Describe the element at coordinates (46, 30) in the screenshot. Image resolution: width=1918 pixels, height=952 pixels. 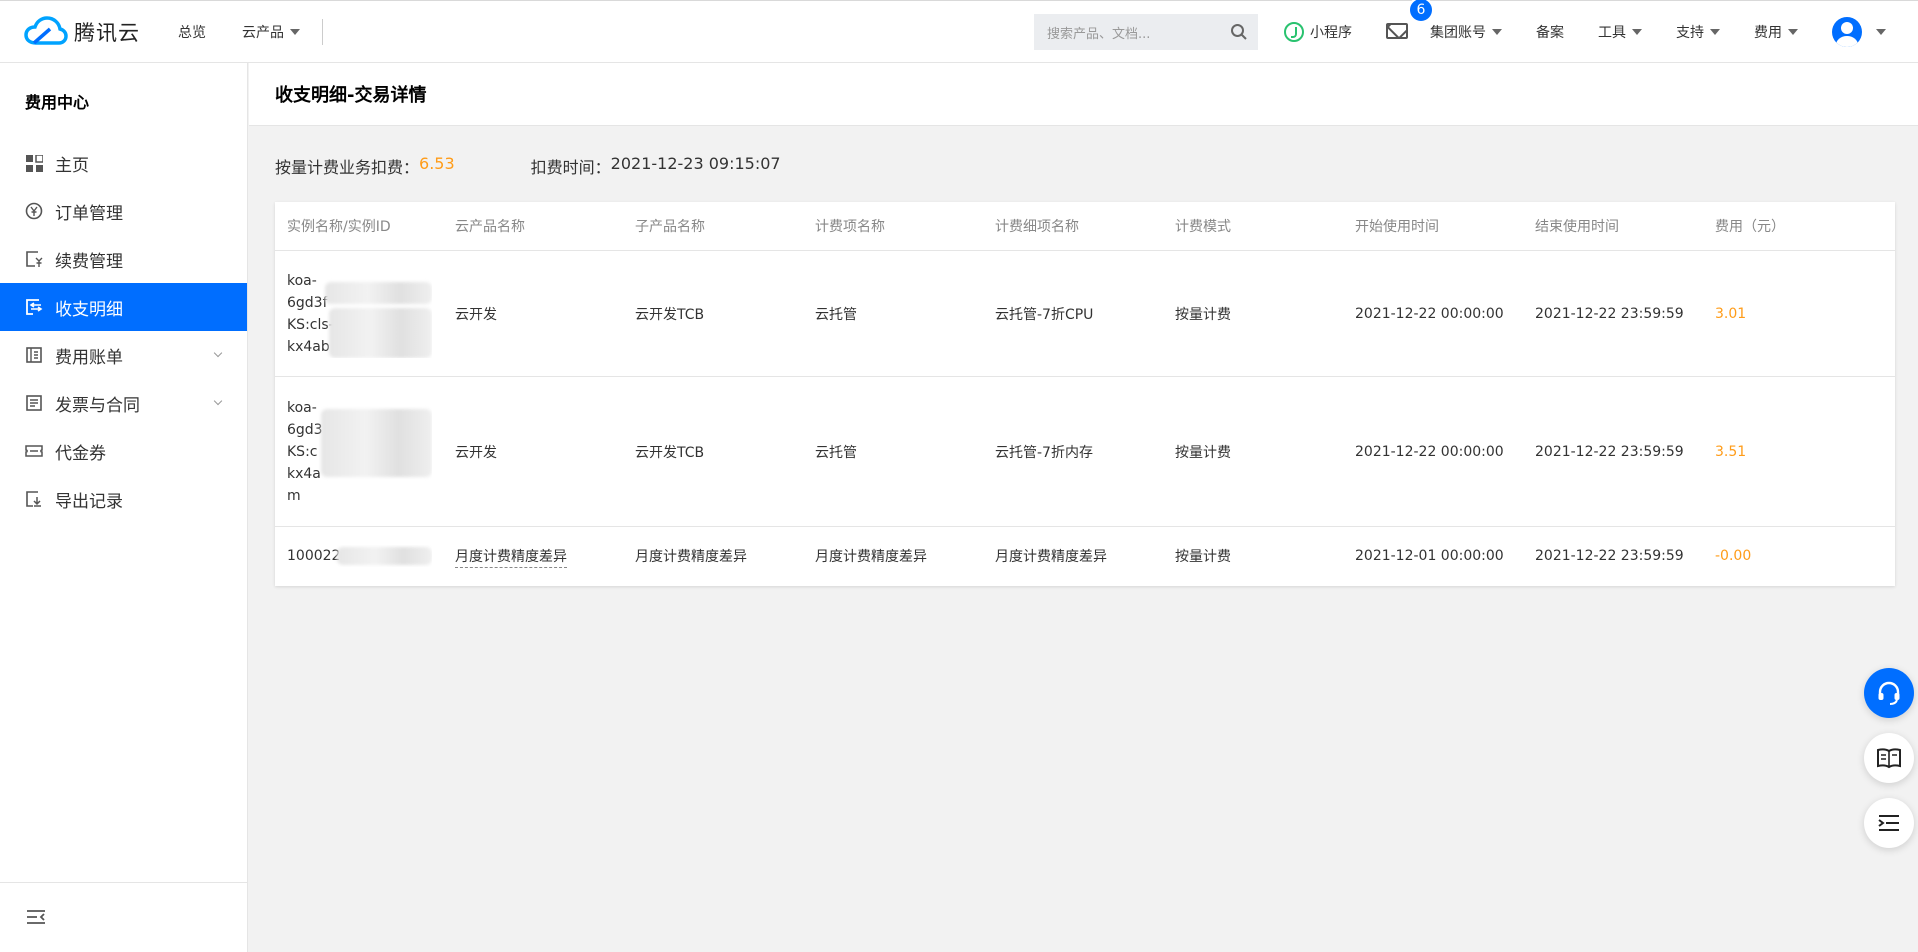
I see `cloud-logo-icon` at that location.